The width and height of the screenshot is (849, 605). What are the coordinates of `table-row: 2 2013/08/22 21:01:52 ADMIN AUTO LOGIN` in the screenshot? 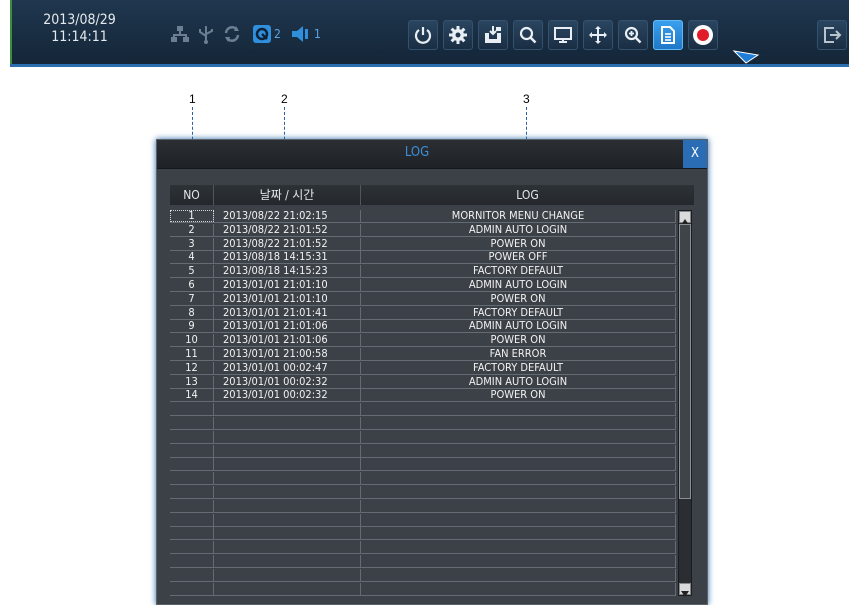 It's located at (423, 230).